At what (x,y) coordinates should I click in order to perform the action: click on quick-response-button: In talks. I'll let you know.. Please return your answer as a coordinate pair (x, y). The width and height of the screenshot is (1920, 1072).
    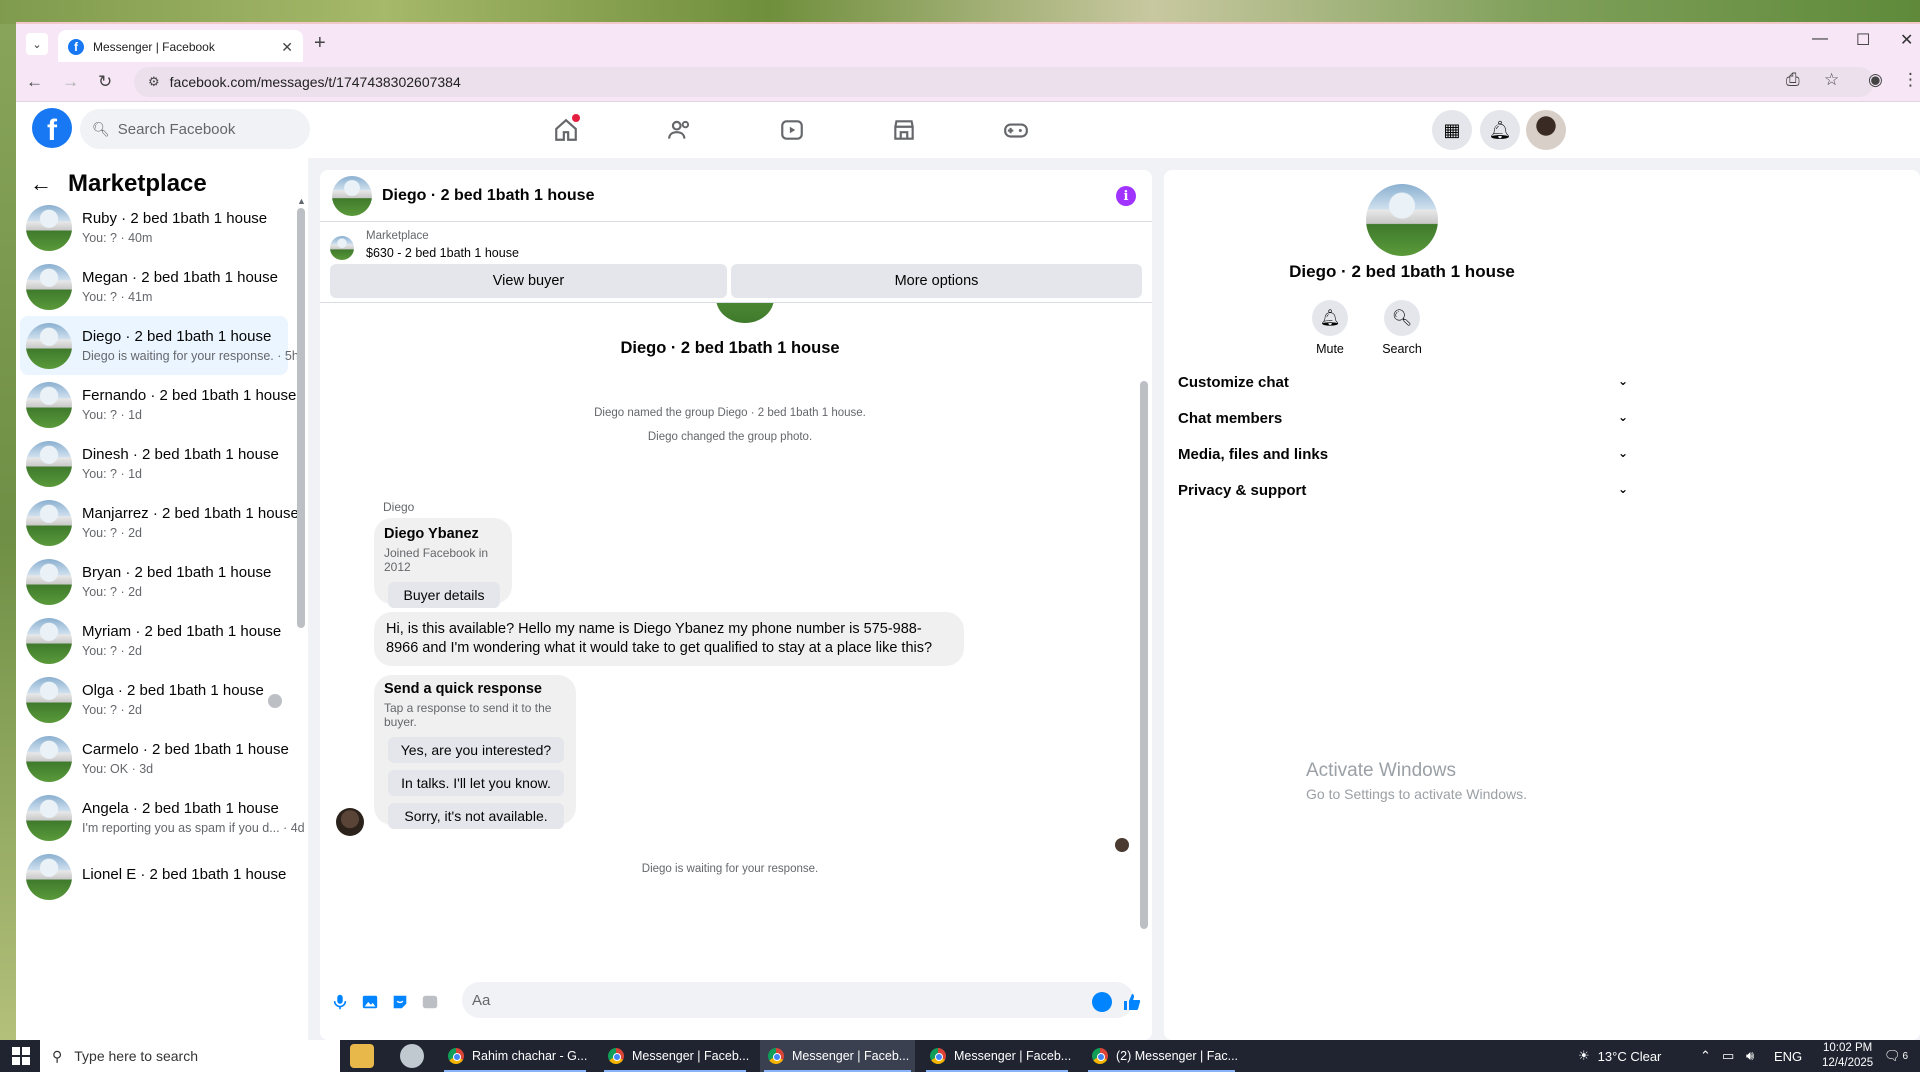
    Looking at the image, I should click on (476, 783).